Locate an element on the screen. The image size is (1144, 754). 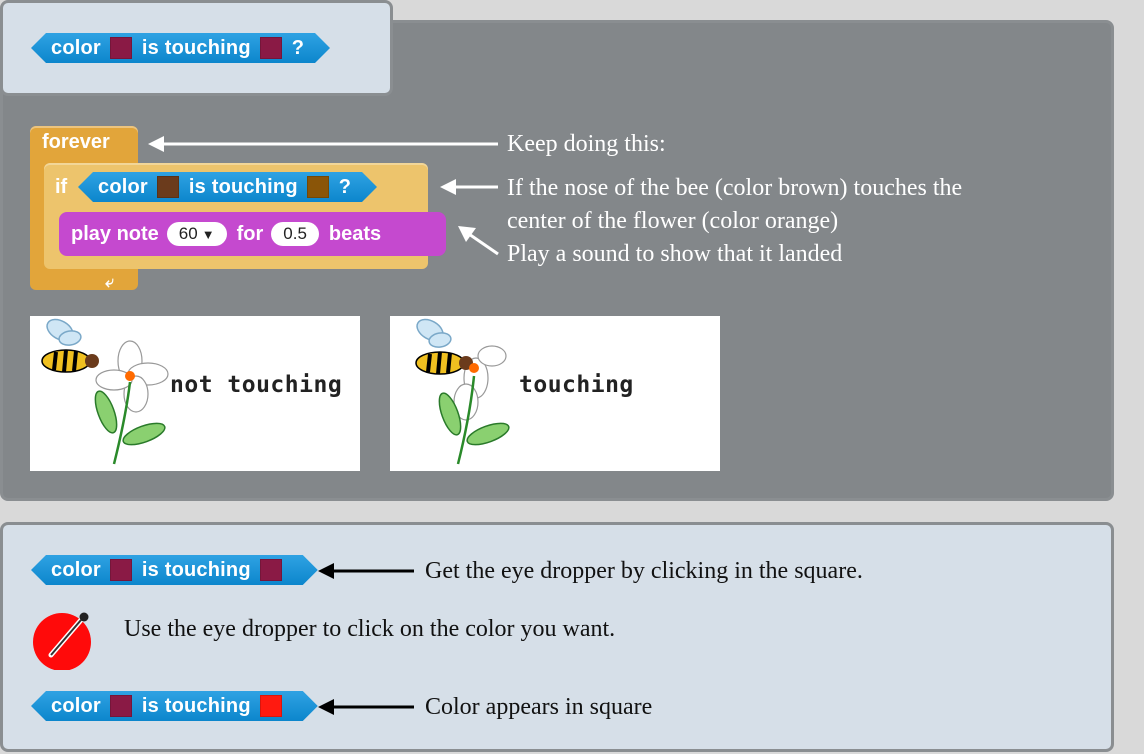
keep-doing-note: Keep doing this: is located at coordinates (586, 144).